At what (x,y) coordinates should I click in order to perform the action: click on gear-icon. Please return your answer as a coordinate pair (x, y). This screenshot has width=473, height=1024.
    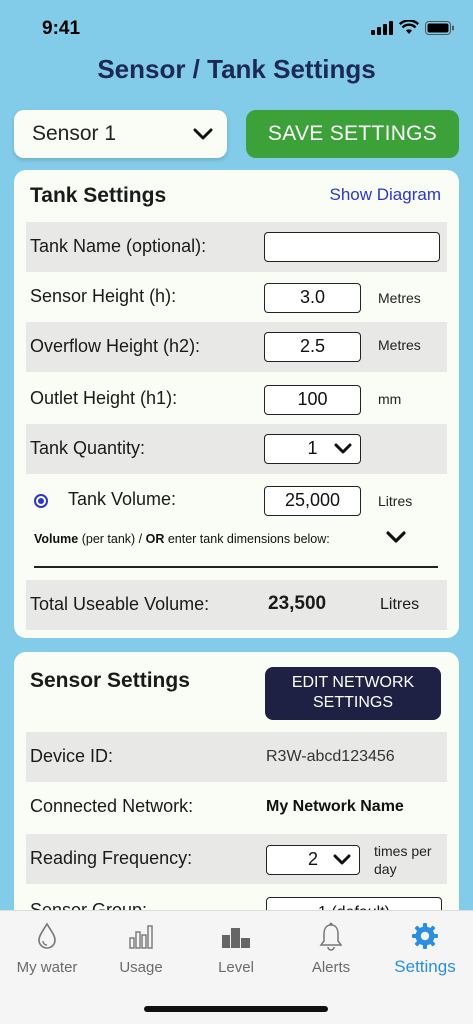
    Looking at the image, I should click on (425, 936).